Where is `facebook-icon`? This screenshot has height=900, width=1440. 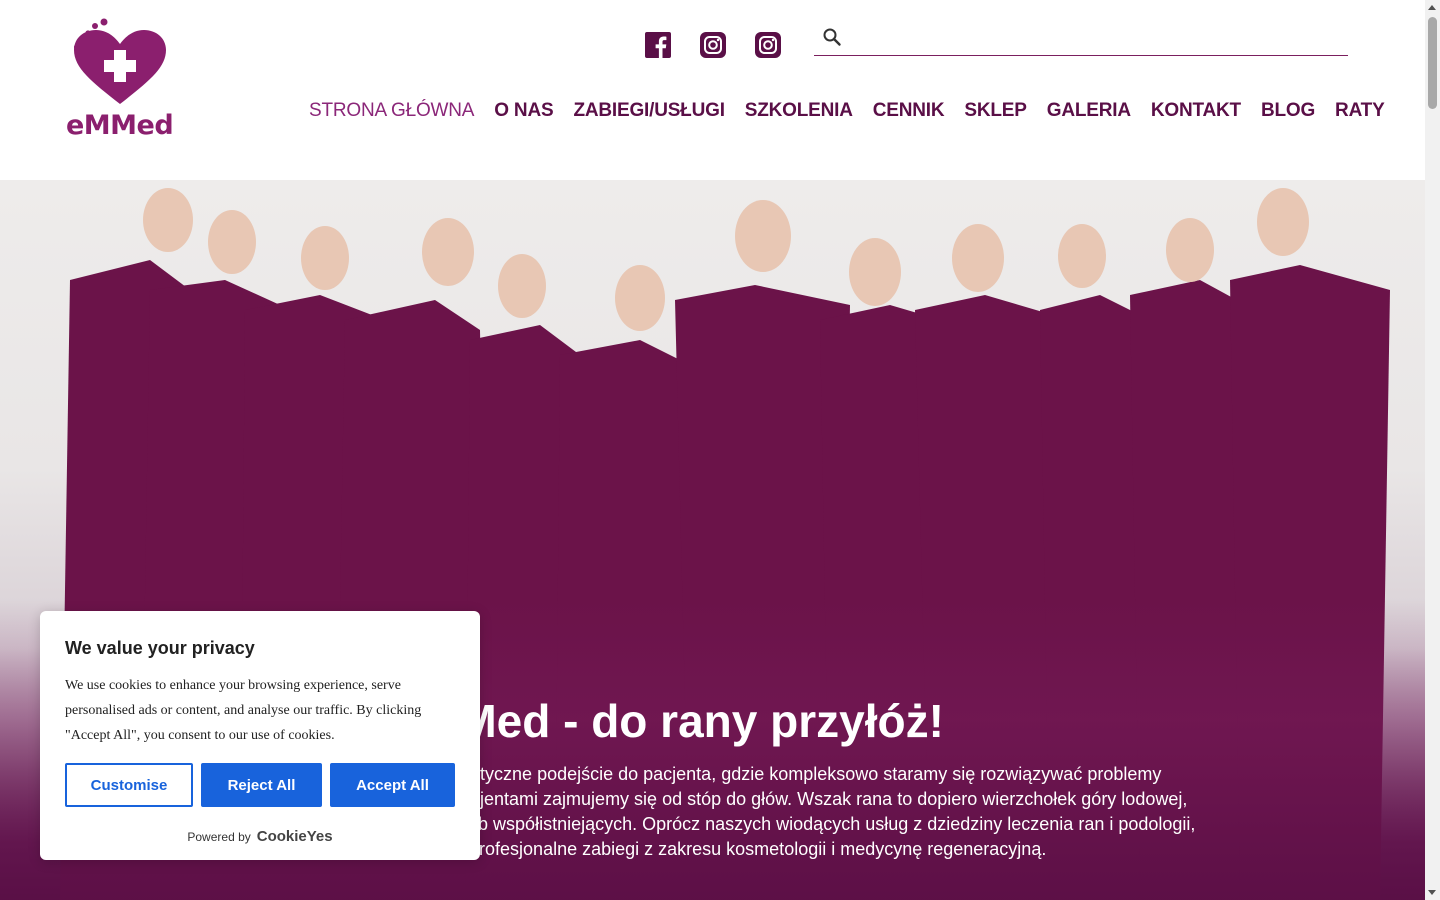
facebook-icon is located at coordinates (658, 45).